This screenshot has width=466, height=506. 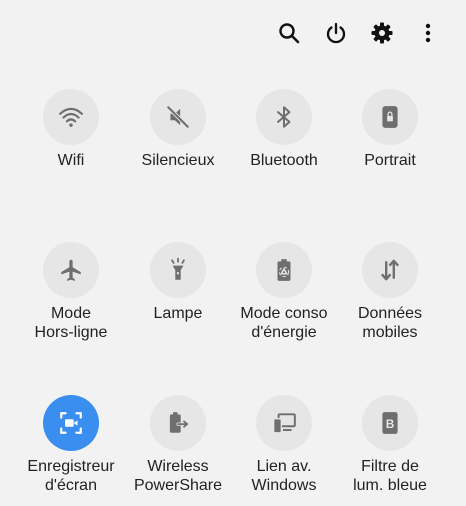 I want to click on tile-wireless-powershare: Wireless PowerShare, so click(x=178, y=445).